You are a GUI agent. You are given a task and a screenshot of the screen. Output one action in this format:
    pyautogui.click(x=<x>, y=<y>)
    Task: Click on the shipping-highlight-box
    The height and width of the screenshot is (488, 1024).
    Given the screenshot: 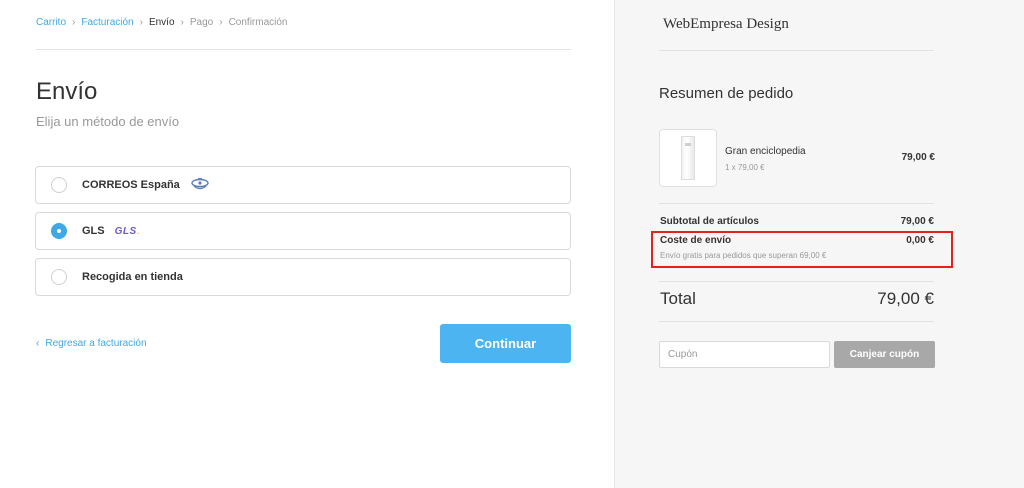 What is the action you would take?
    pyautogui.click(x=802, y=249)
    